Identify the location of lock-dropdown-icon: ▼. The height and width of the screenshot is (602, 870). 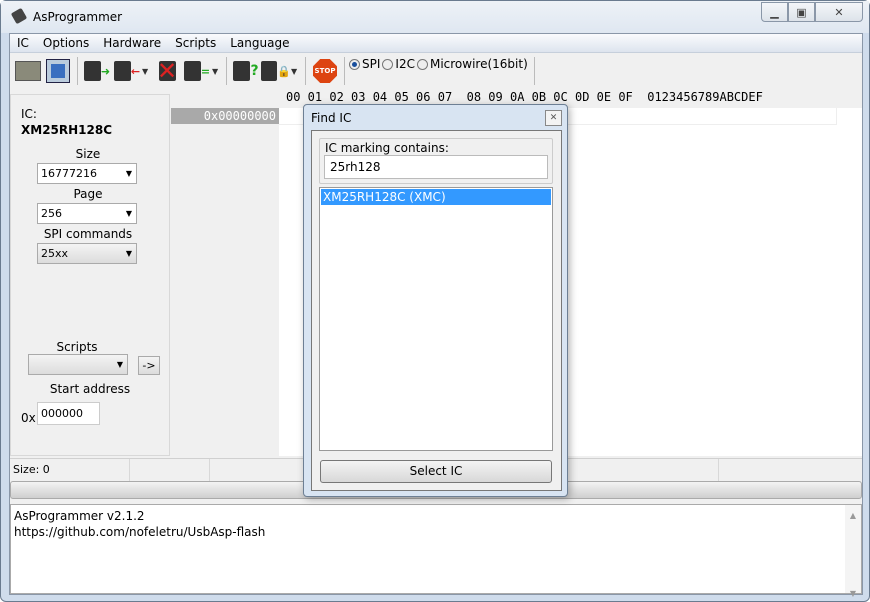
(296, 71).